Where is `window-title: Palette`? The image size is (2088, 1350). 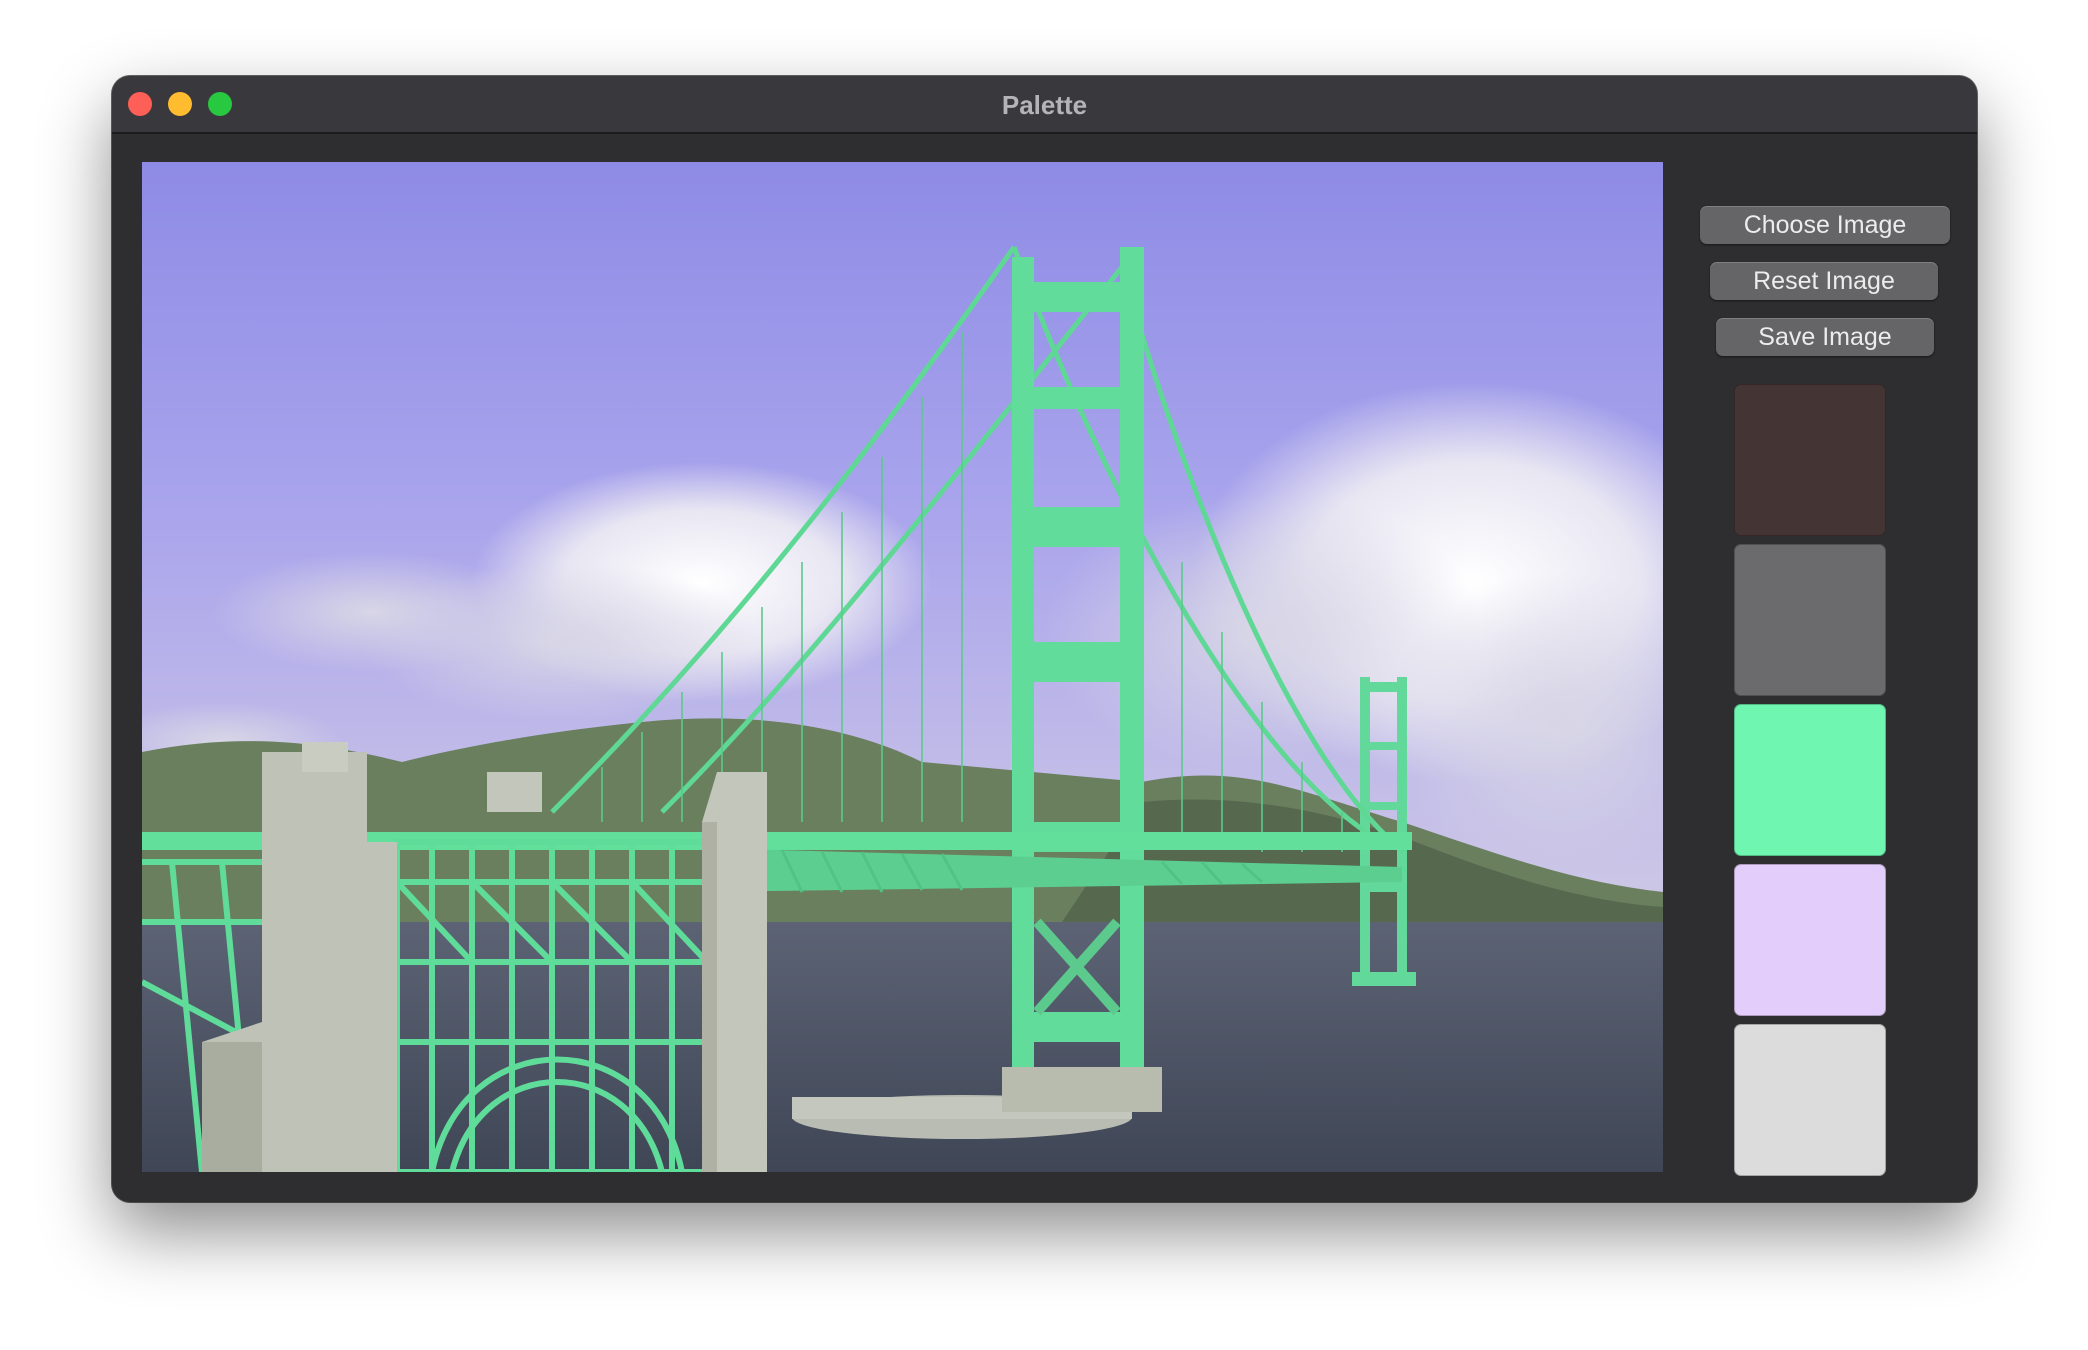
window-title: Palette is located at coordinates (1044, 105).